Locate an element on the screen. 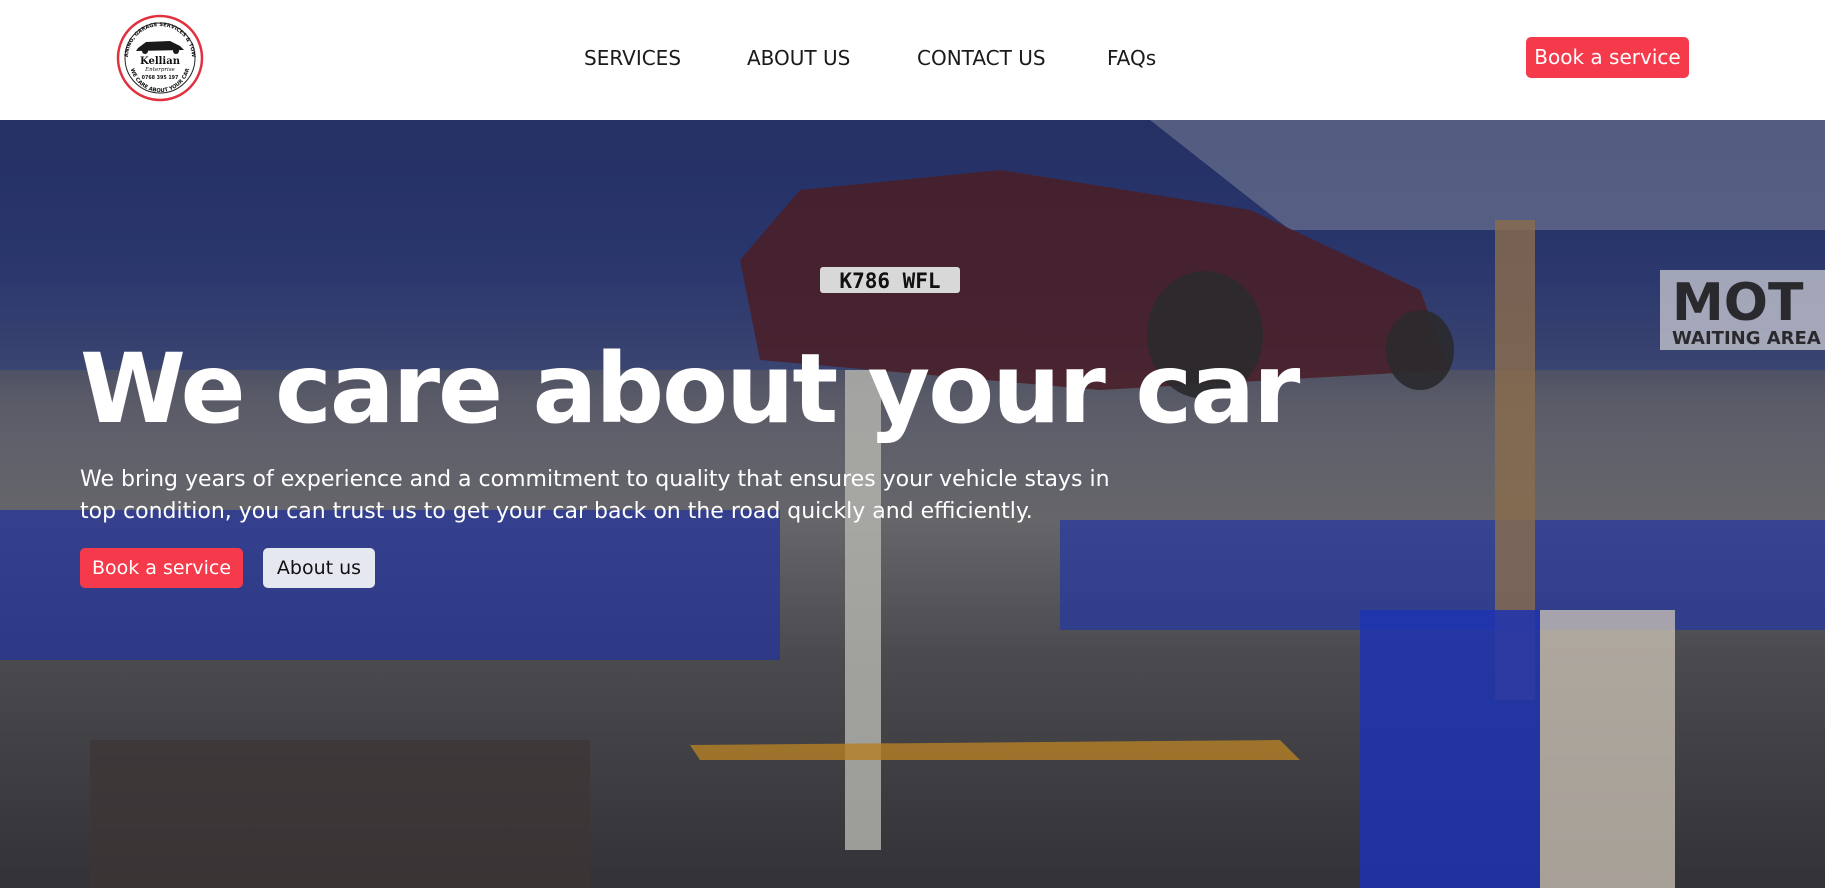 Image resolution: width=1825 pixels, height=888 pixels. hero-book-service-button: Book a service is located at coordinates (161, 568).